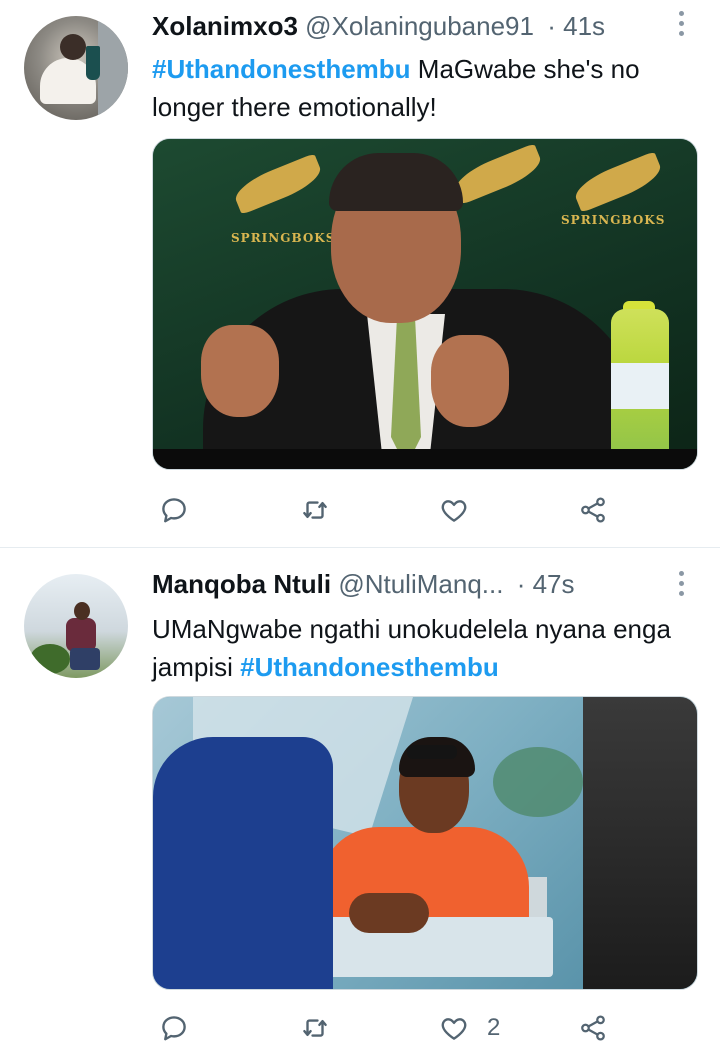 Image resolution: width=720 pixels, height=1055 pixels. I want to click on image-table, so click(428, 947).